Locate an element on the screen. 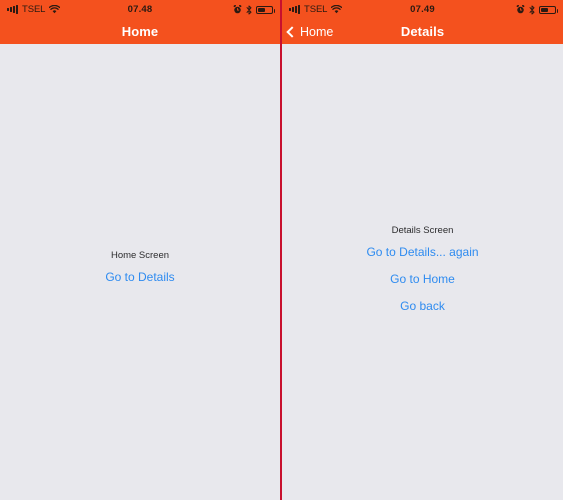 The width and height of the screenshot is (563, 500). status-bar: TSEL 07.48 is located at coordinates (140, 9).